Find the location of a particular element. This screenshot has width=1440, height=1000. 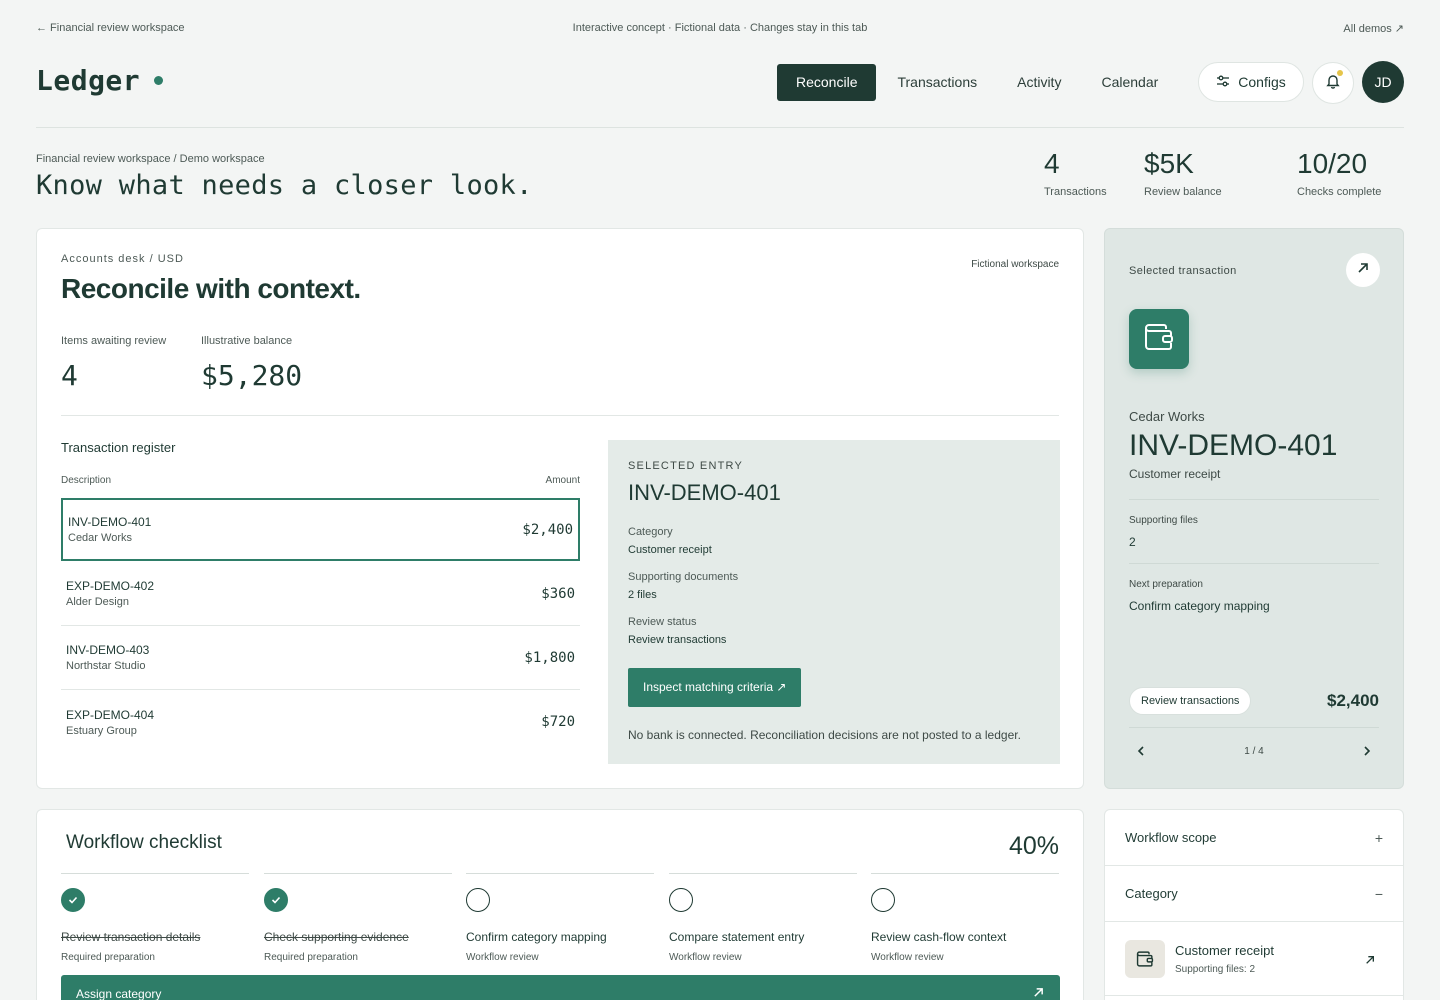

tab-transactions: Transactions is located at coordinates (937, 82).